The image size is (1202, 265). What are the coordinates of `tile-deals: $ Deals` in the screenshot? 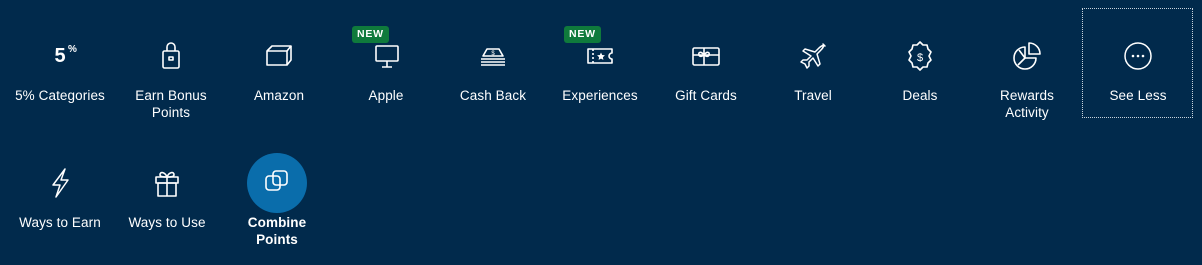 It's located at (920, 70).